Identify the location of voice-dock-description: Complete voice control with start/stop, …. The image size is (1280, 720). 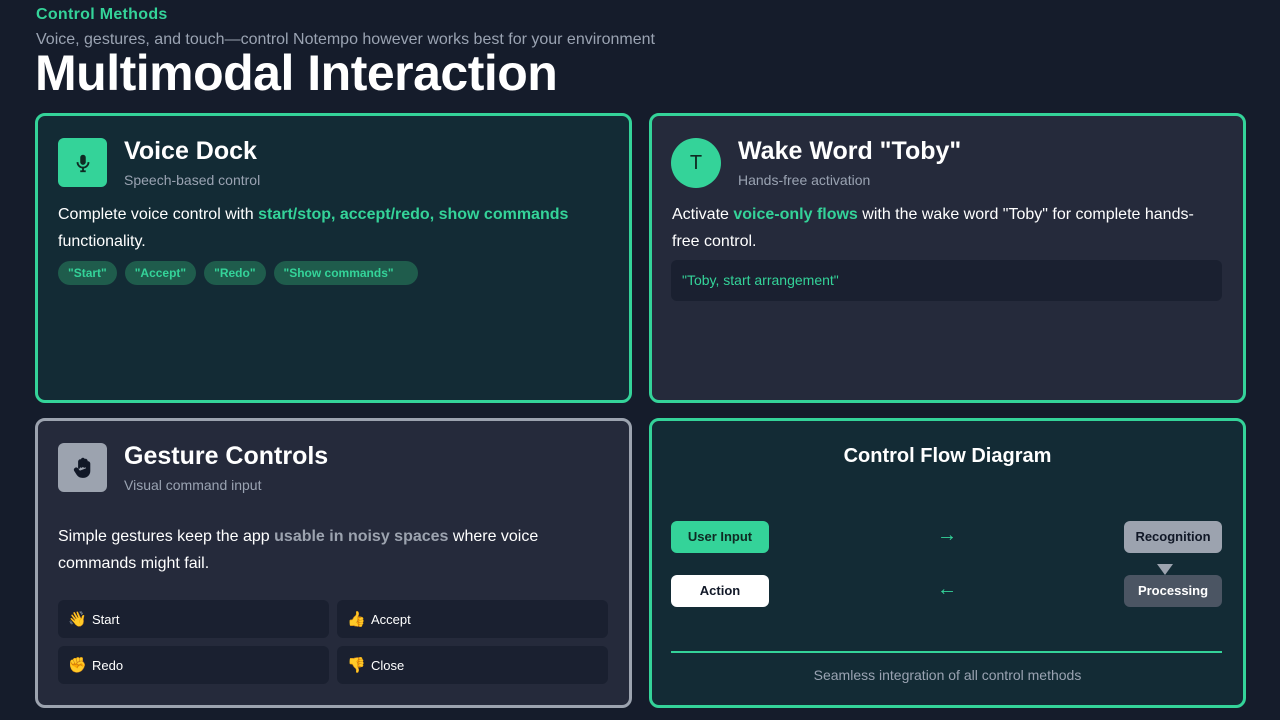
(330, 228).